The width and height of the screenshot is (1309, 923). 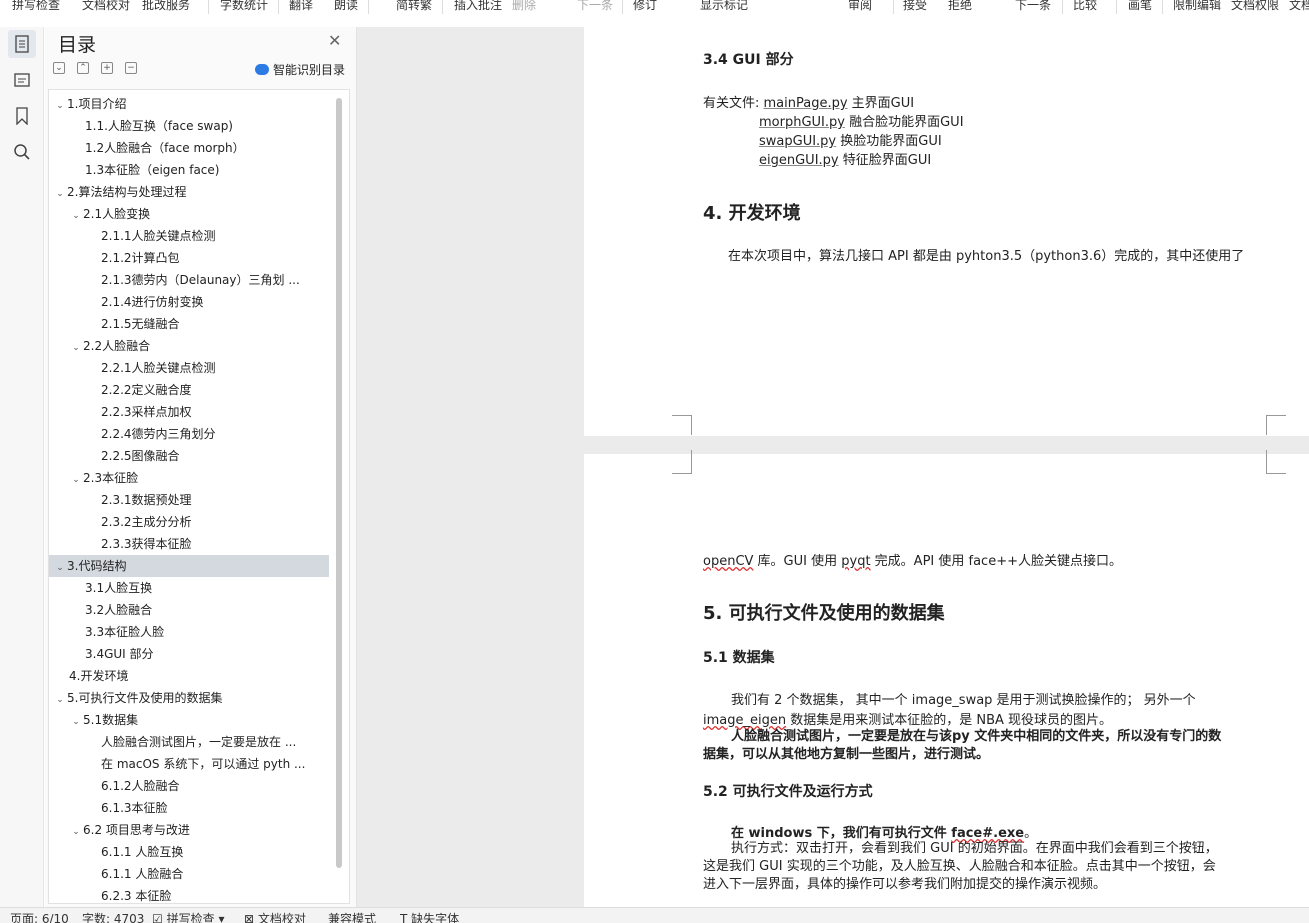 I want to click on toolbar-pen: 画笔, so click(x=1140, y=6).